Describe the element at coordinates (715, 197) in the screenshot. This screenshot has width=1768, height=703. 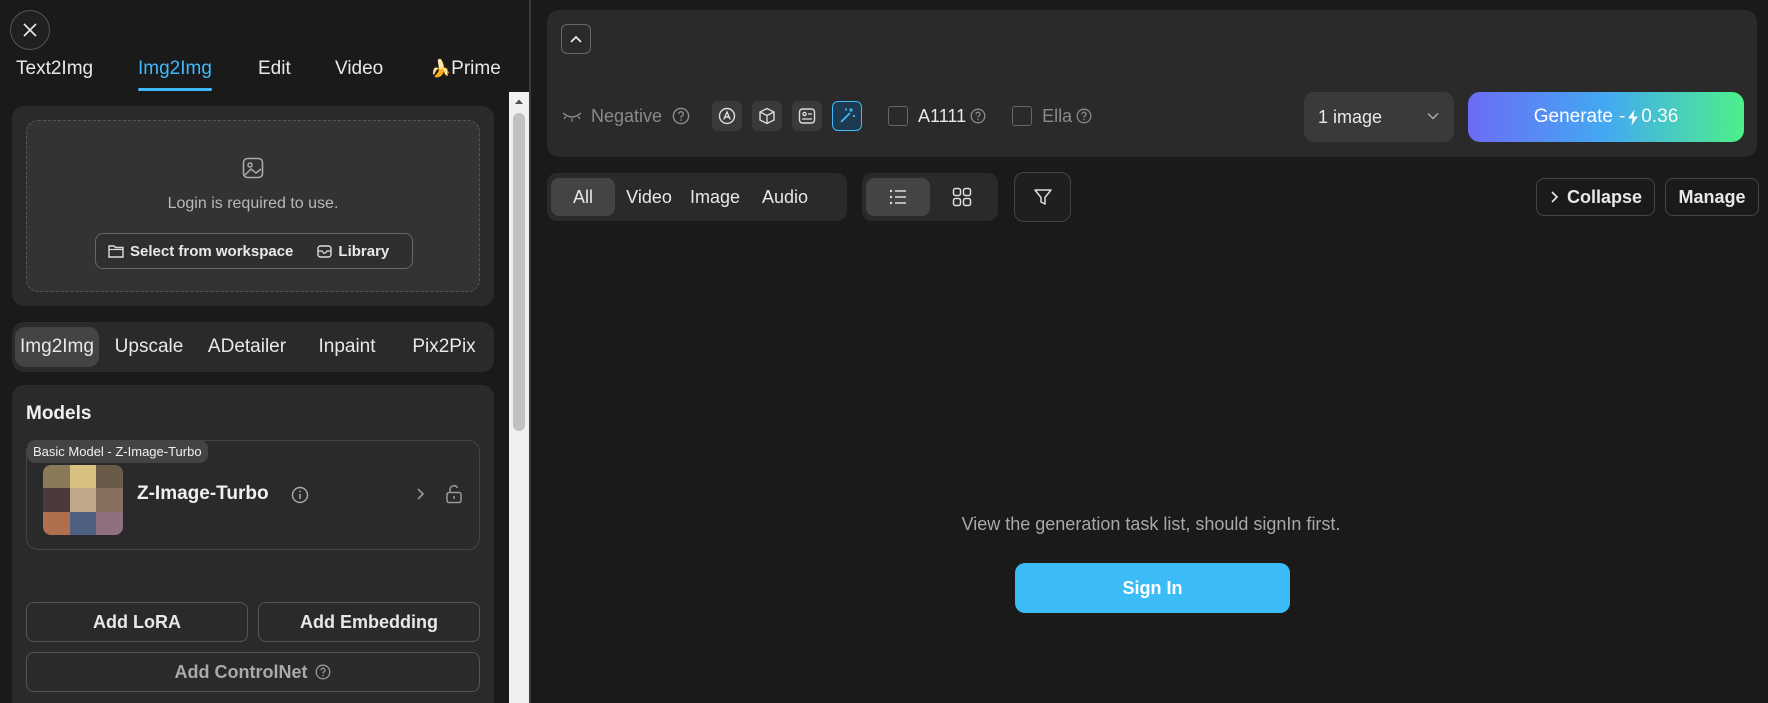
I see `filter-image: Image` at that location.